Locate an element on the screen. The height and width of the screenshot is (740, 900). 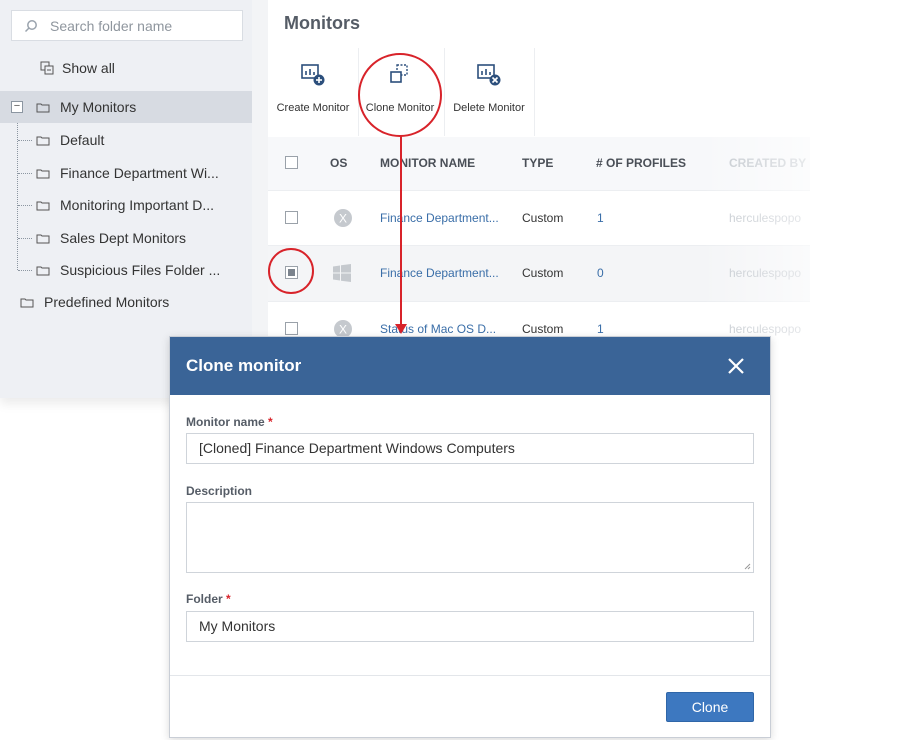
header-type: TYPE is located at coordinates (537, 163).